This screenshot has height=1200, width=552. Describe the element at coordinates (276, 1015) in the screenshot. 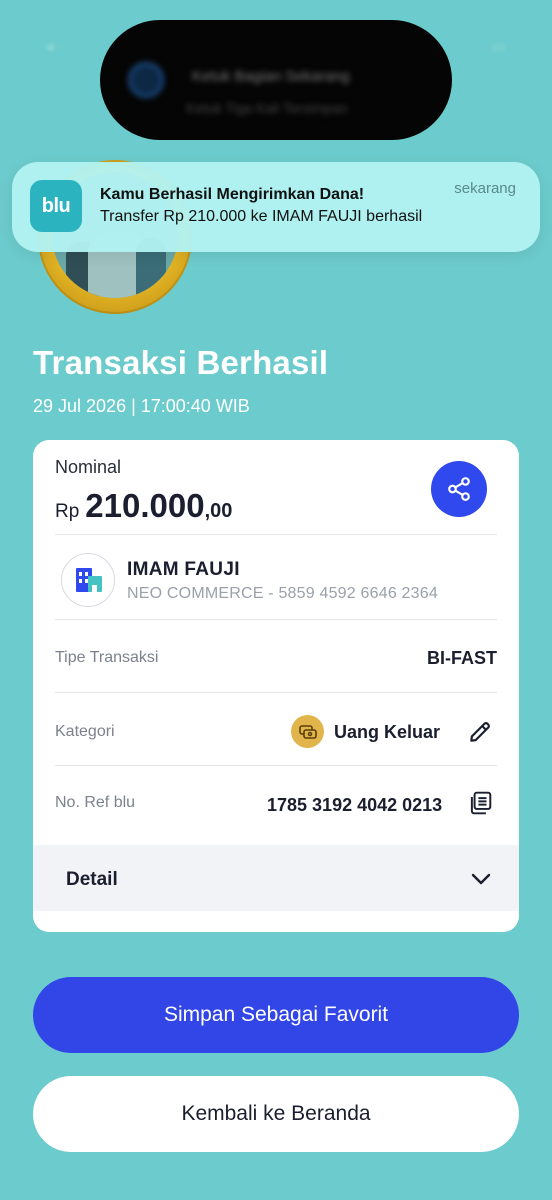

I see `save-favorite-button: Simpan Sebagai Favorit` at that location.